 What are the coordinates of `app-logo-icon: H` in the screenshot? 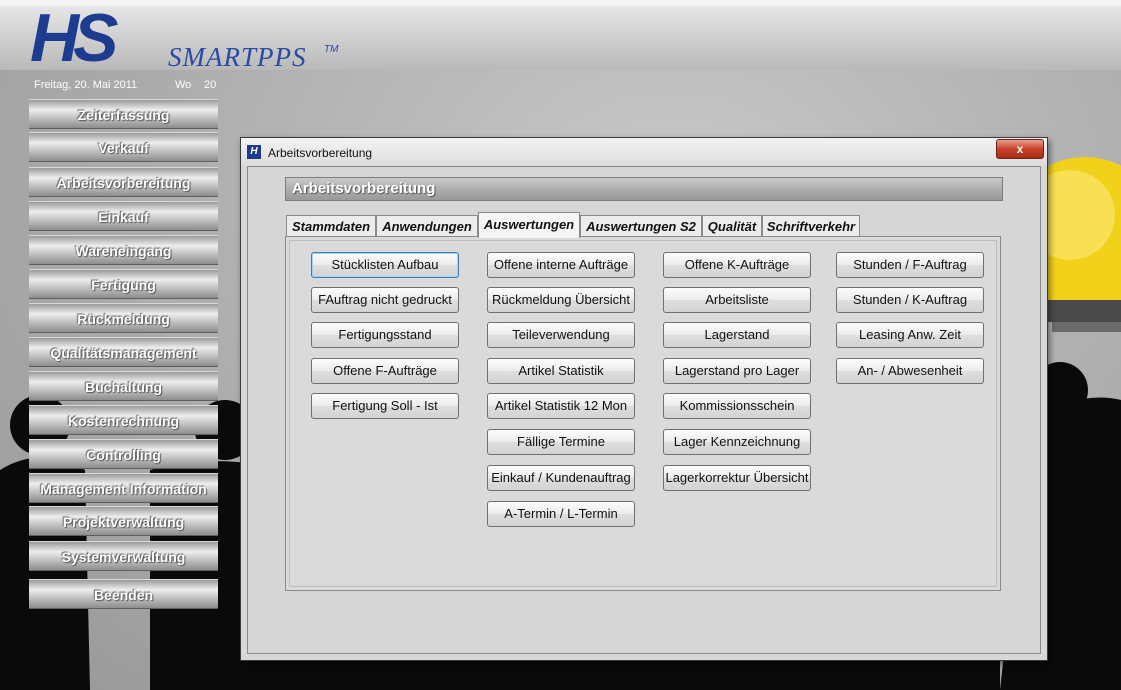 It's located at (254, 152).